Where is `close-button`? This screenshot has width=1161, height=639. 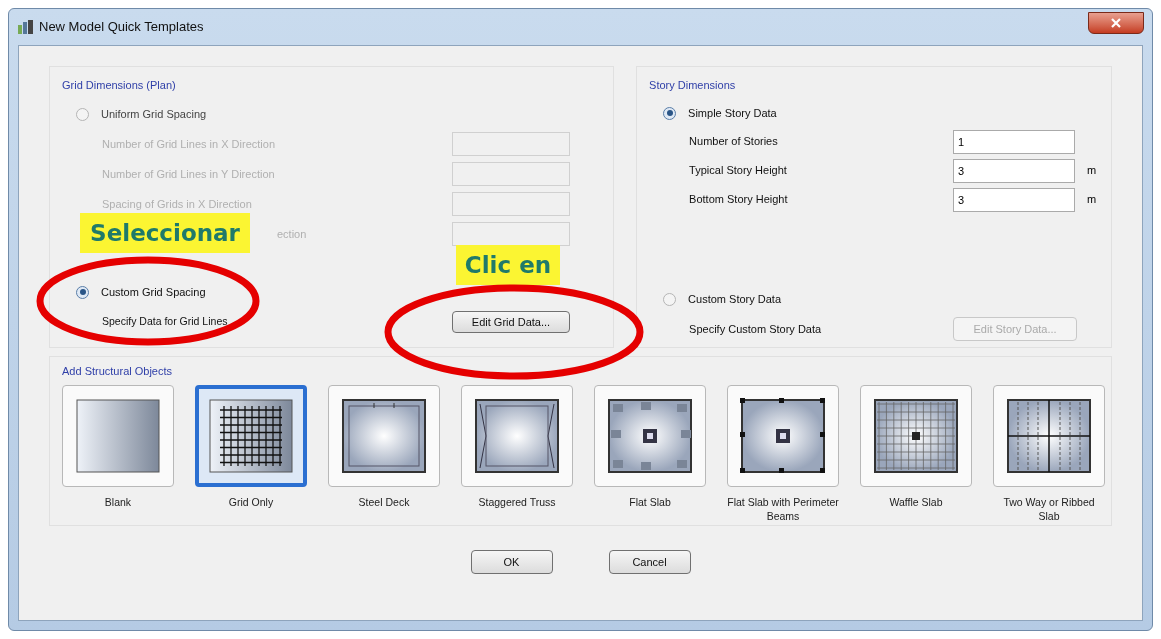 close-button is located at coordinates (1116, 23).